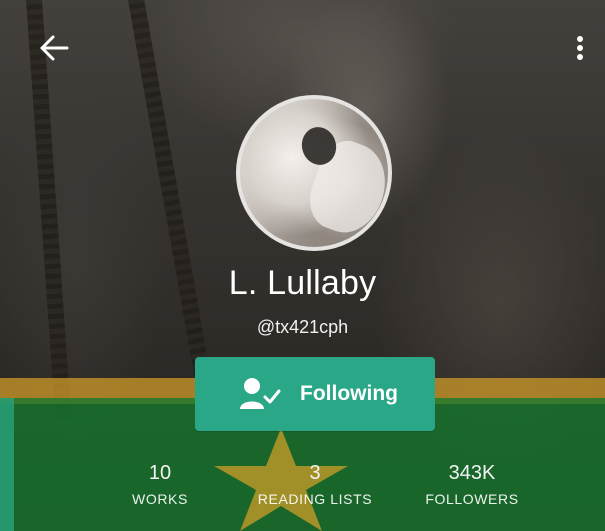 The width and height of the screenshot is (605, 531). Describe the element at coordinates (302, 283) in the screenshot. I see `profile-name: L. Lullaby` at that location.